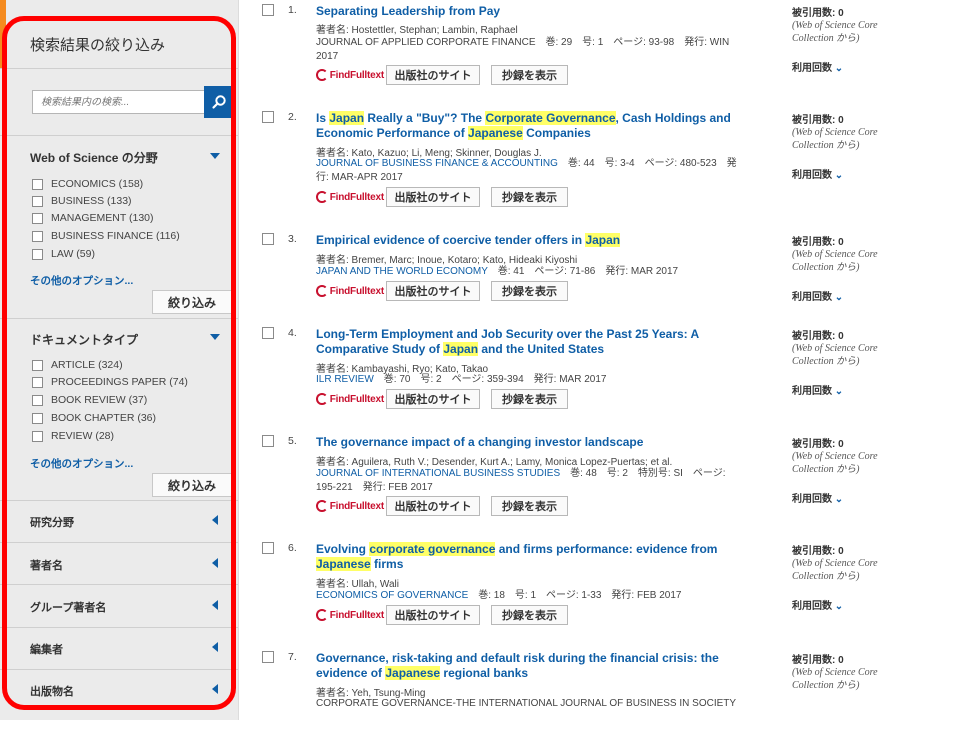 This screenshot has width=960, height=751. Describe the element at coordinates (437, 163) in the screenshot. I see `journal-name: JOURNAL OF BUSINESS FINANCE & ACCOUNTING` at that location.